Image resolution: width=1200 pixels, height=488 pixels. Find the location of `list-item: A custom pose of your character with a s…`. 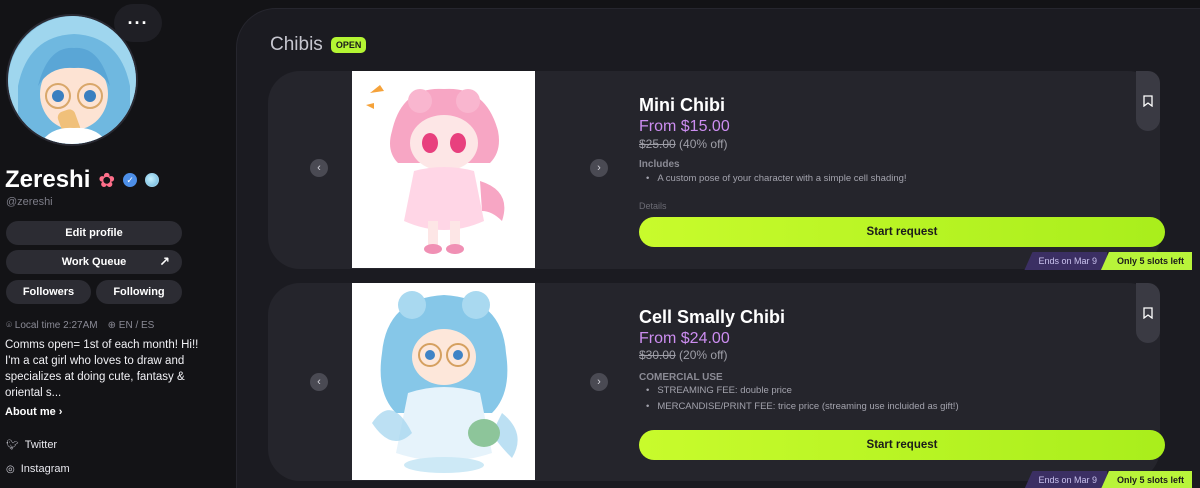

list-item: A custom pose of your character with a s… is located at coordinates (776, 179).